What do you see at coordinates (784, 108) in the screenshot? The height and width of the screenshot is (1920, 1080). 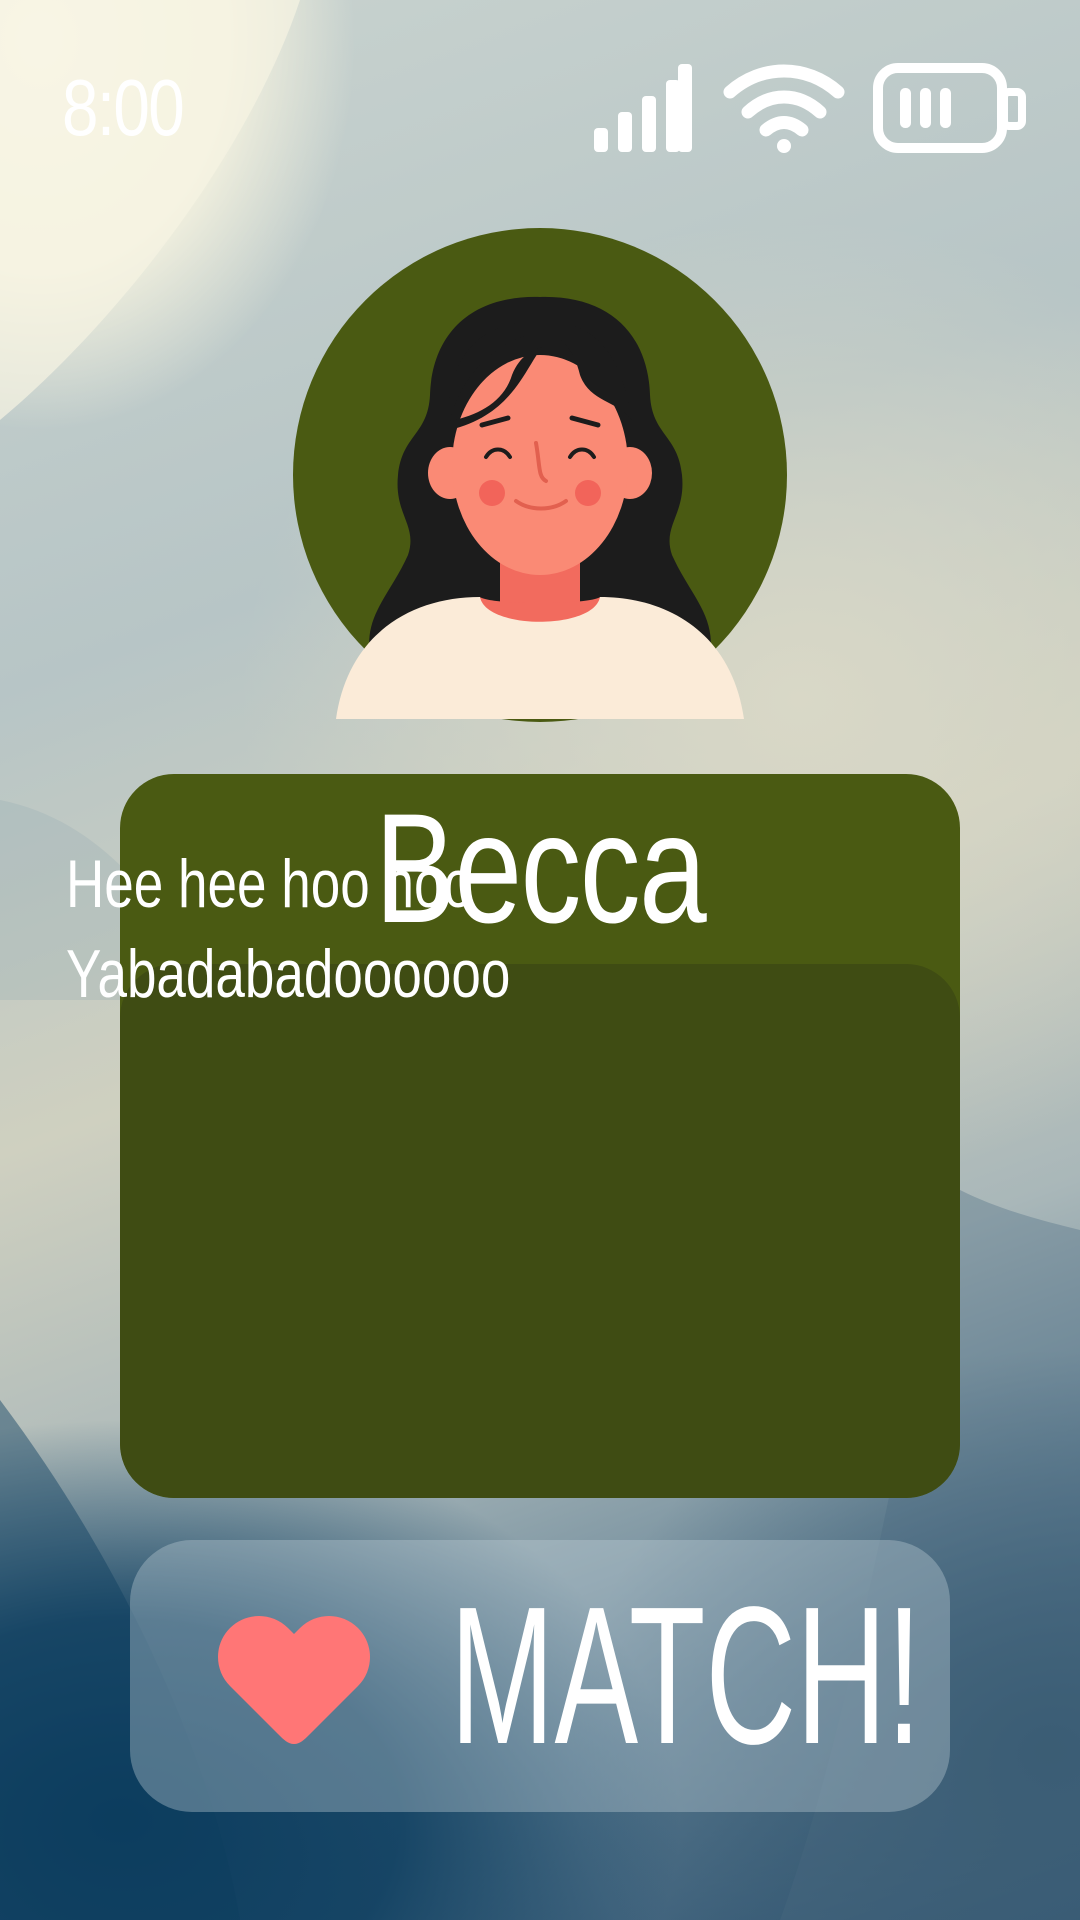 I see `wifi-icon` at bounding box center [784, 108].